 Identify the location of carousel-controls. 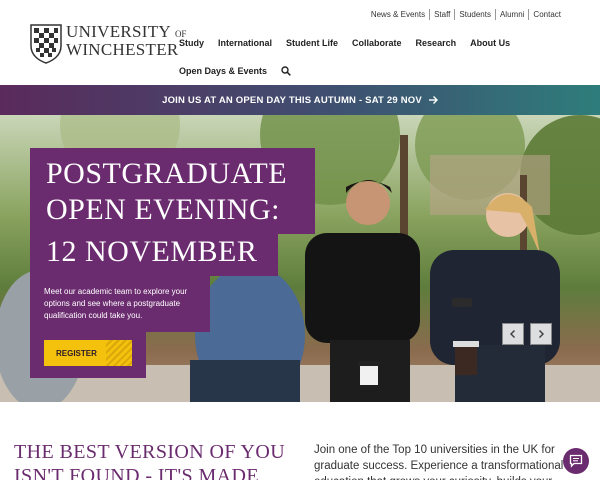
(524, 334).